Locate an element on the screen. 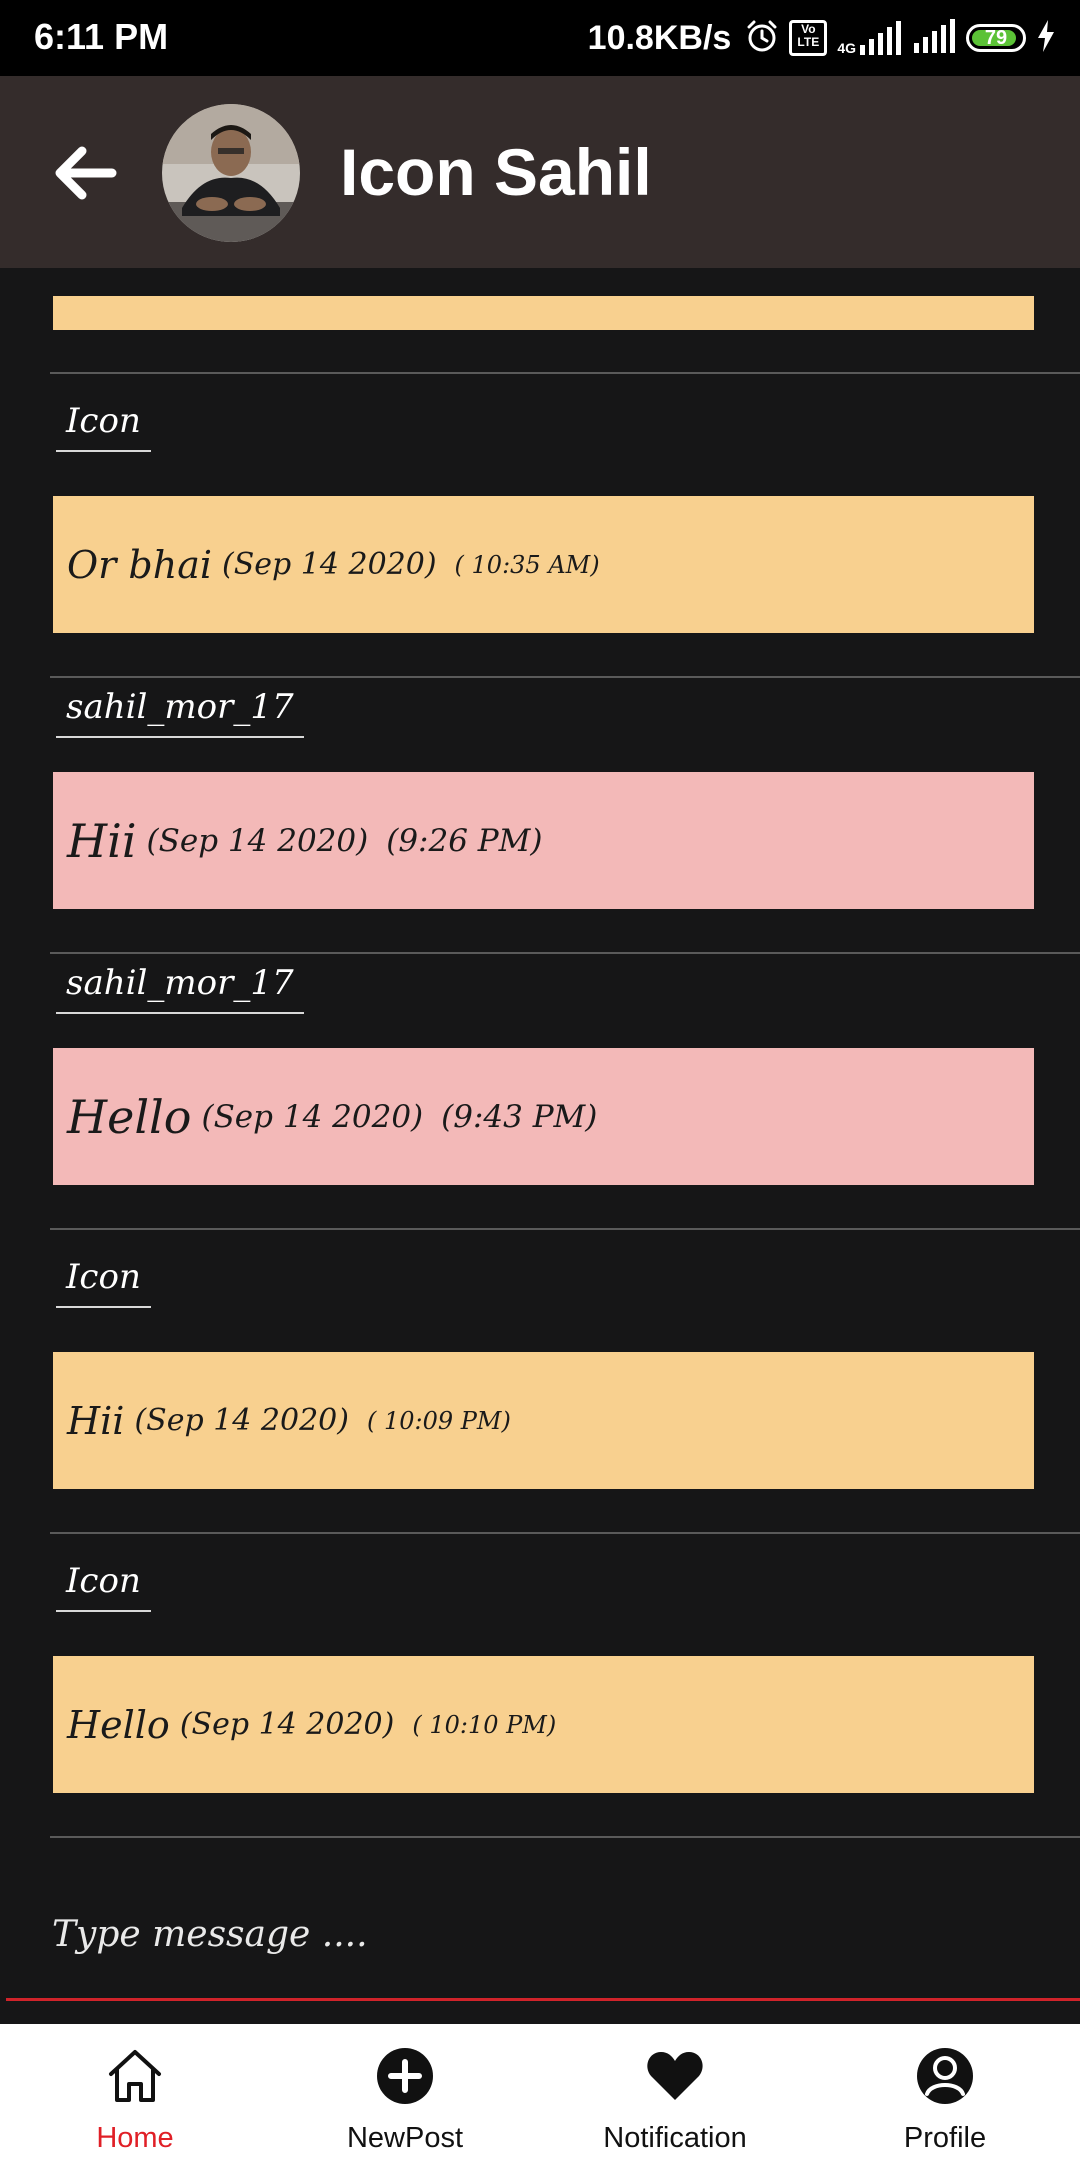 Image resolution: width=1080 pixels, height=2160 pixels. battery-icon: 79 is located at coordinates (996, 38).